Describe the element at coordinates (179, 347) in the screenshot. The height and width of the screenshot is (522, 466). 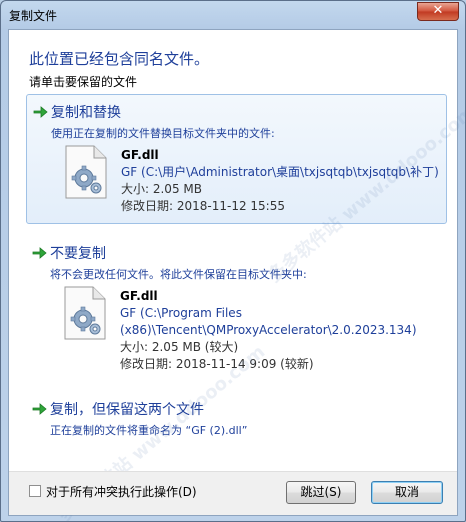
I see `file-size: 大小: 2.05 MB (较大)` at that location.